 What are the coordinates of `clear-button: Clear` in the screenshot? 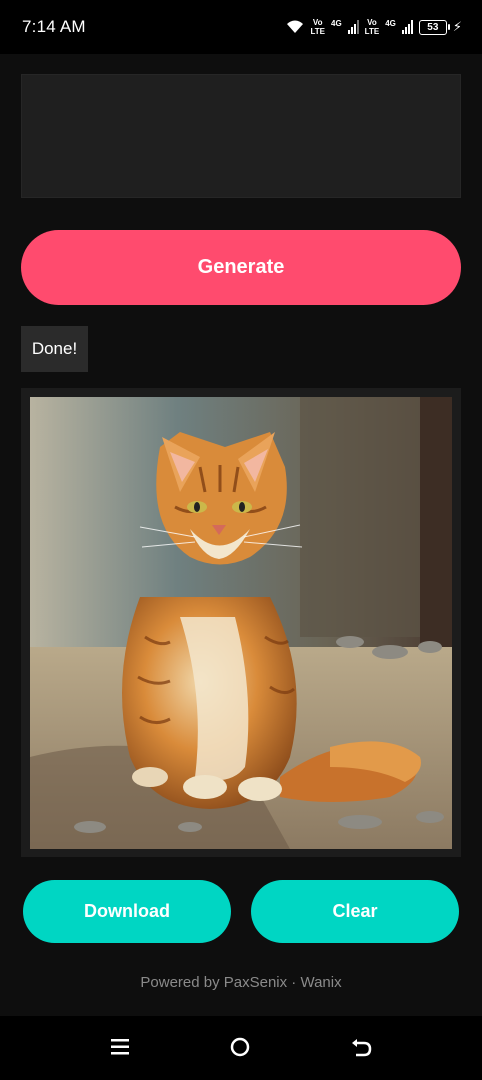 It's located at (355, 911).